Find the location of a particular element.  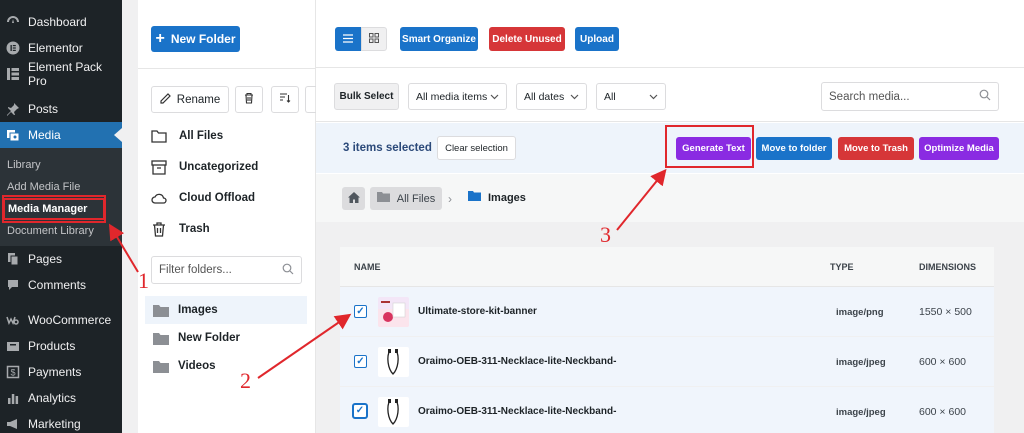

sidebar-item-marketing: Marketing is located at coordinates (61, 422).